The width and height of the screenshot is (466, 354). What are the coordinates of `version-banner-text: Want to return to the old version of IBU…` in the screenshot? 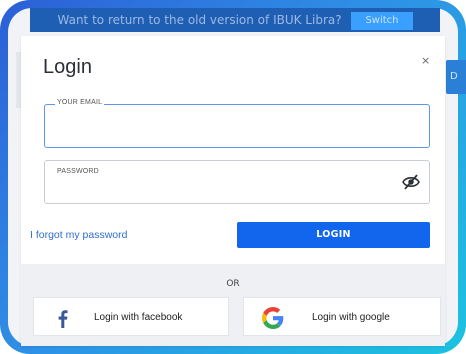 It's located at (199, 20).